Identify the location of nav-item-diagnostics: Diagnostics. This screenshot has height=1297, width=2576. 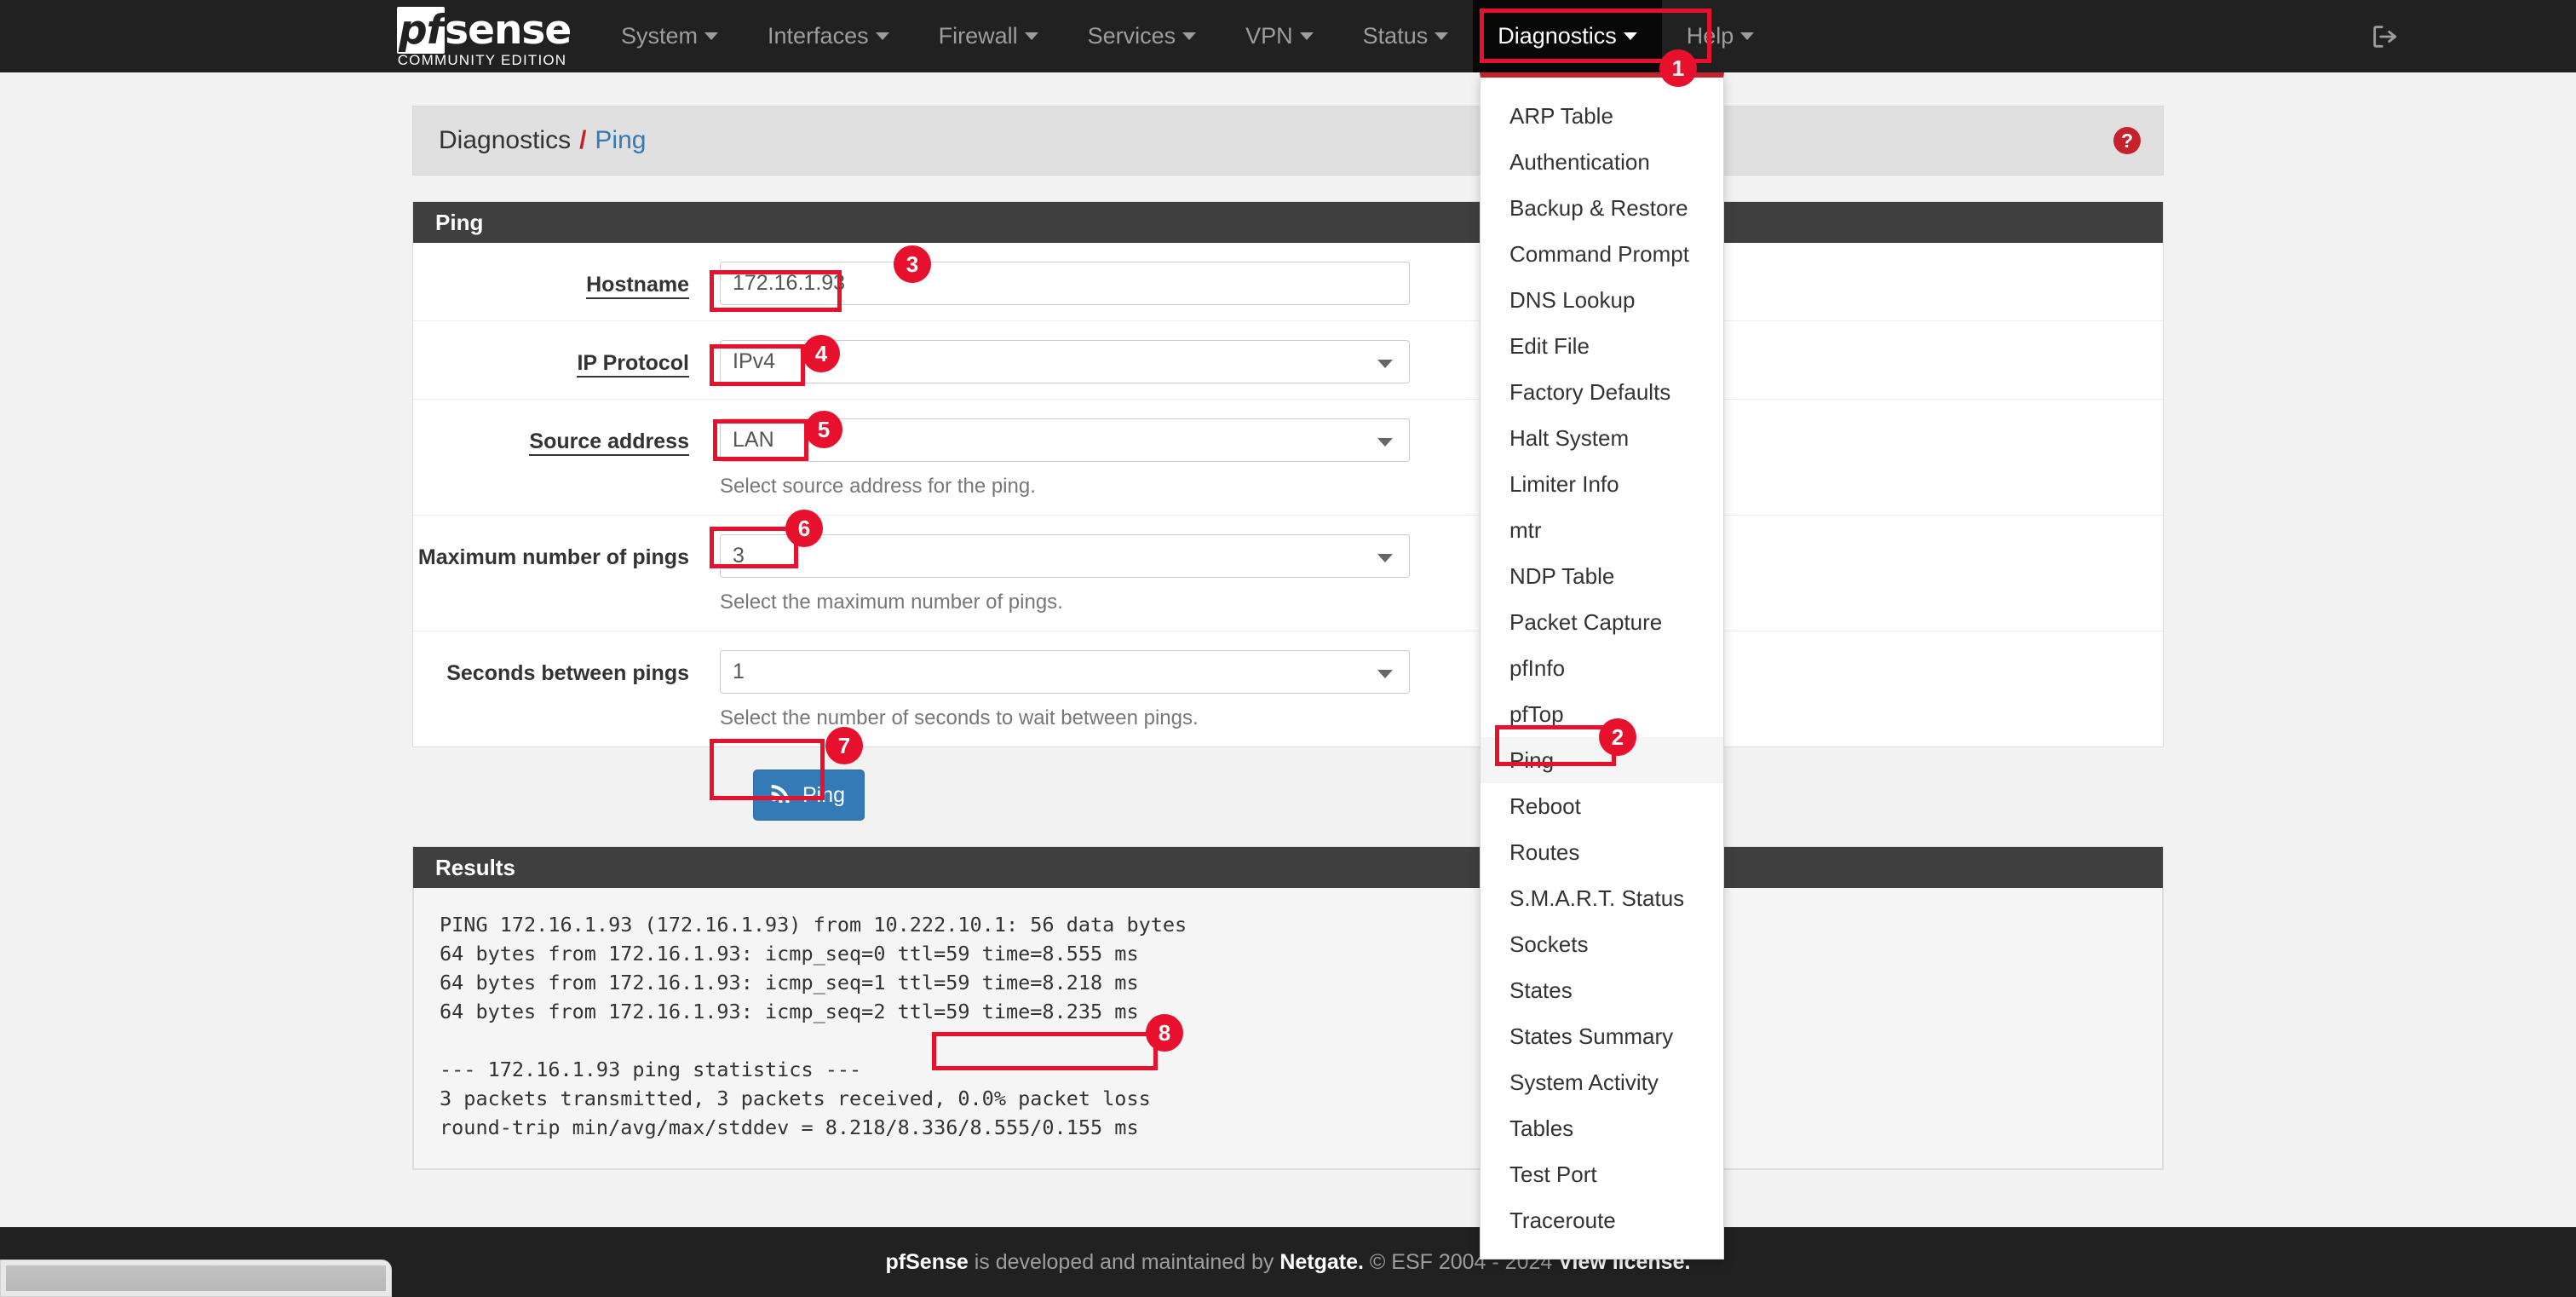
(1567, 36).